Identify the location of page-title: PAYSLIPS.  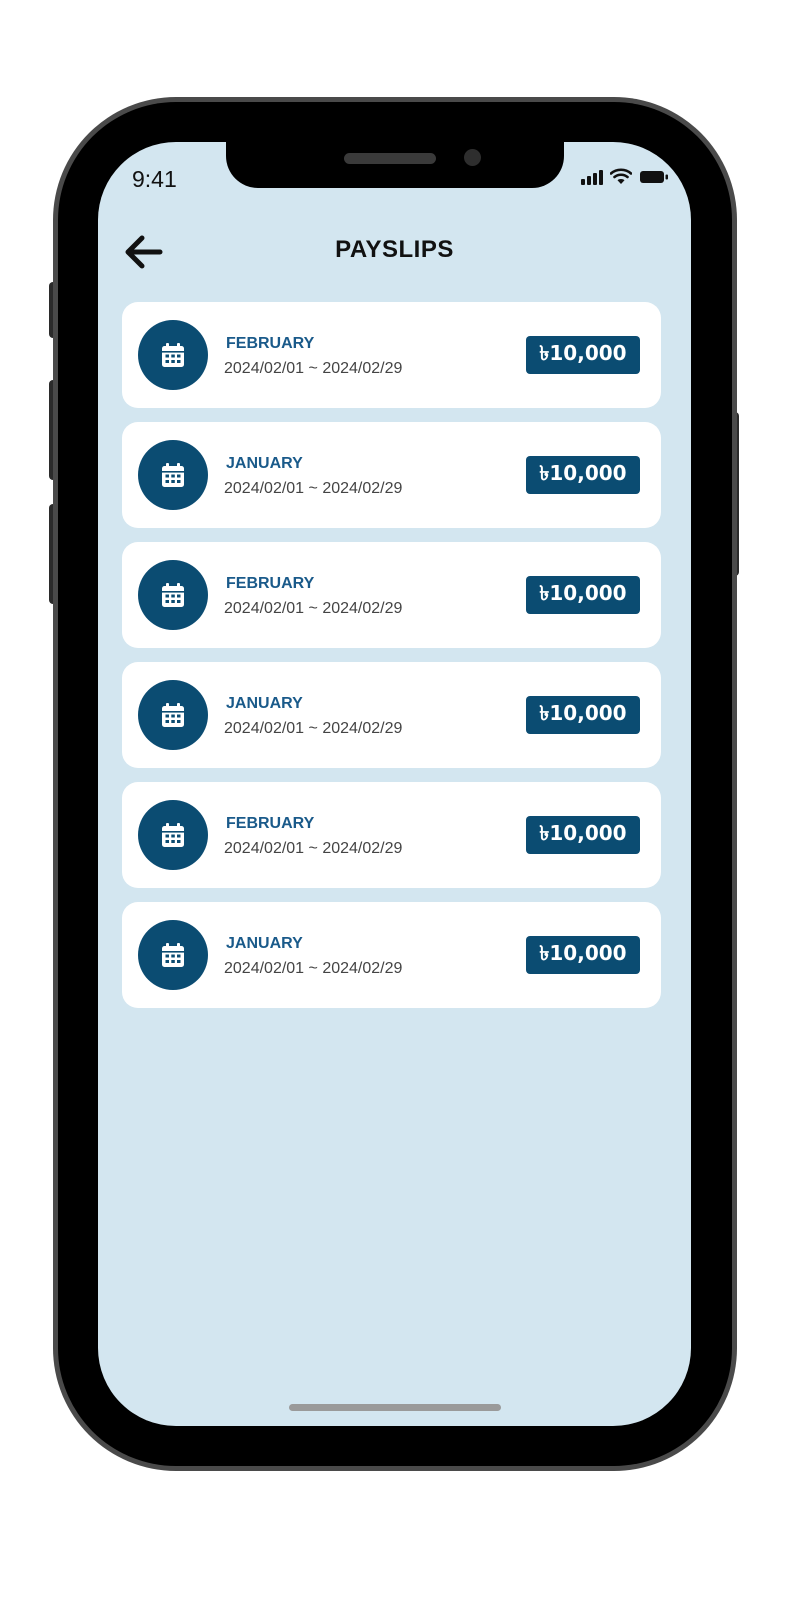
(394, 249).